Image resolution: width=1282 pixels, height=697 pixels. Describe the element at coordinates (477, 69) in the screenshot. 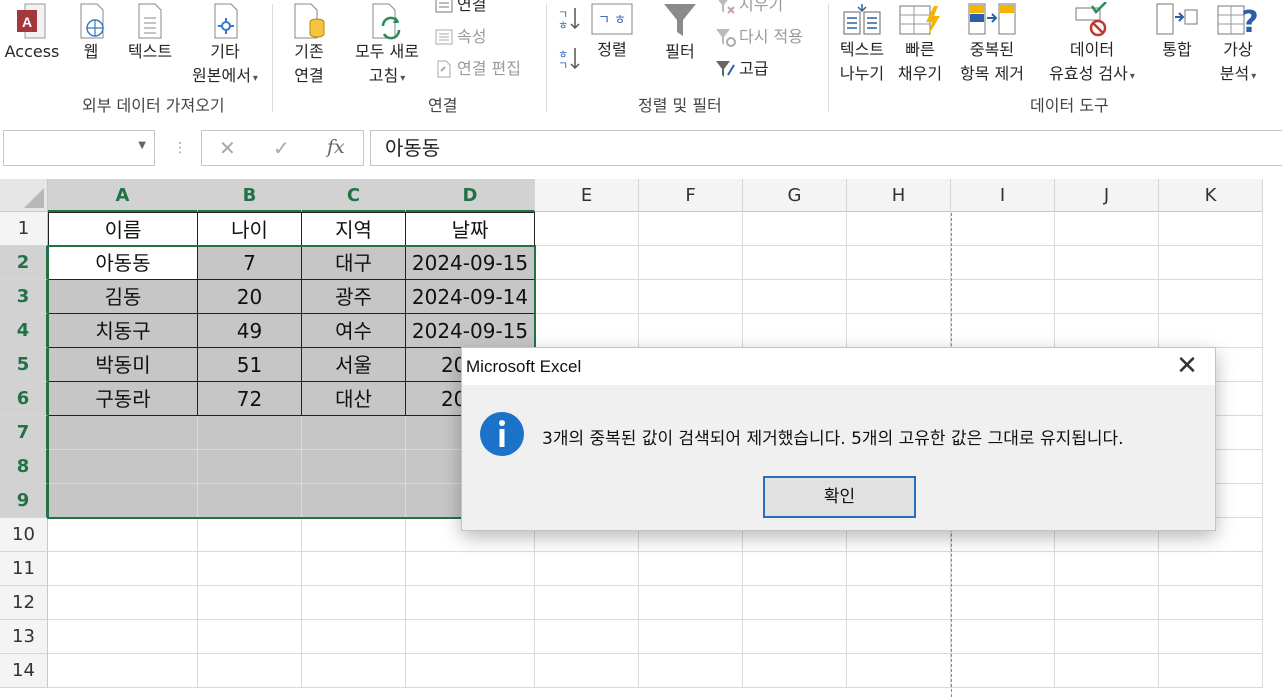

I see `edit-links-button: 연결 편집` at that location.